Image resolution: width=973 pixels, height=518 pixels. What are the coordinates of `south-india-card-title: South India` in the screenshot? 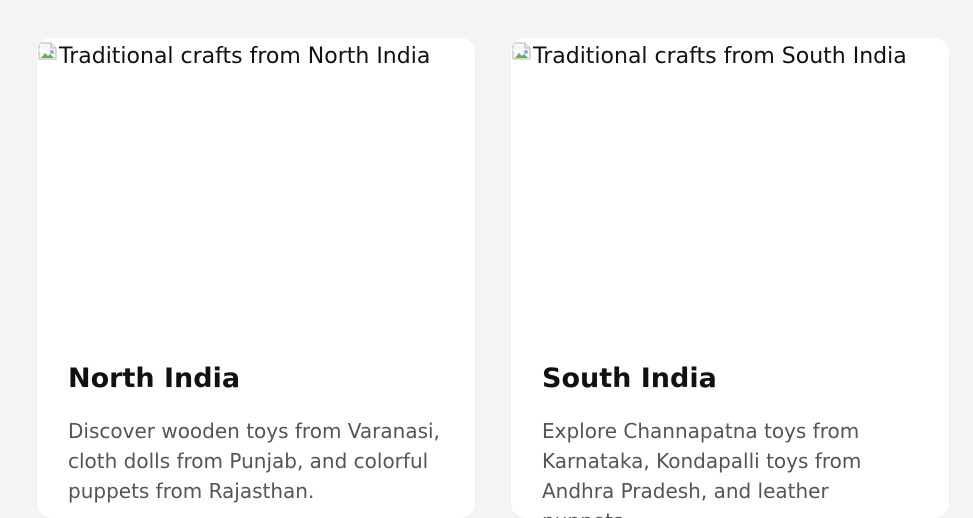 It's located at (629, 378).